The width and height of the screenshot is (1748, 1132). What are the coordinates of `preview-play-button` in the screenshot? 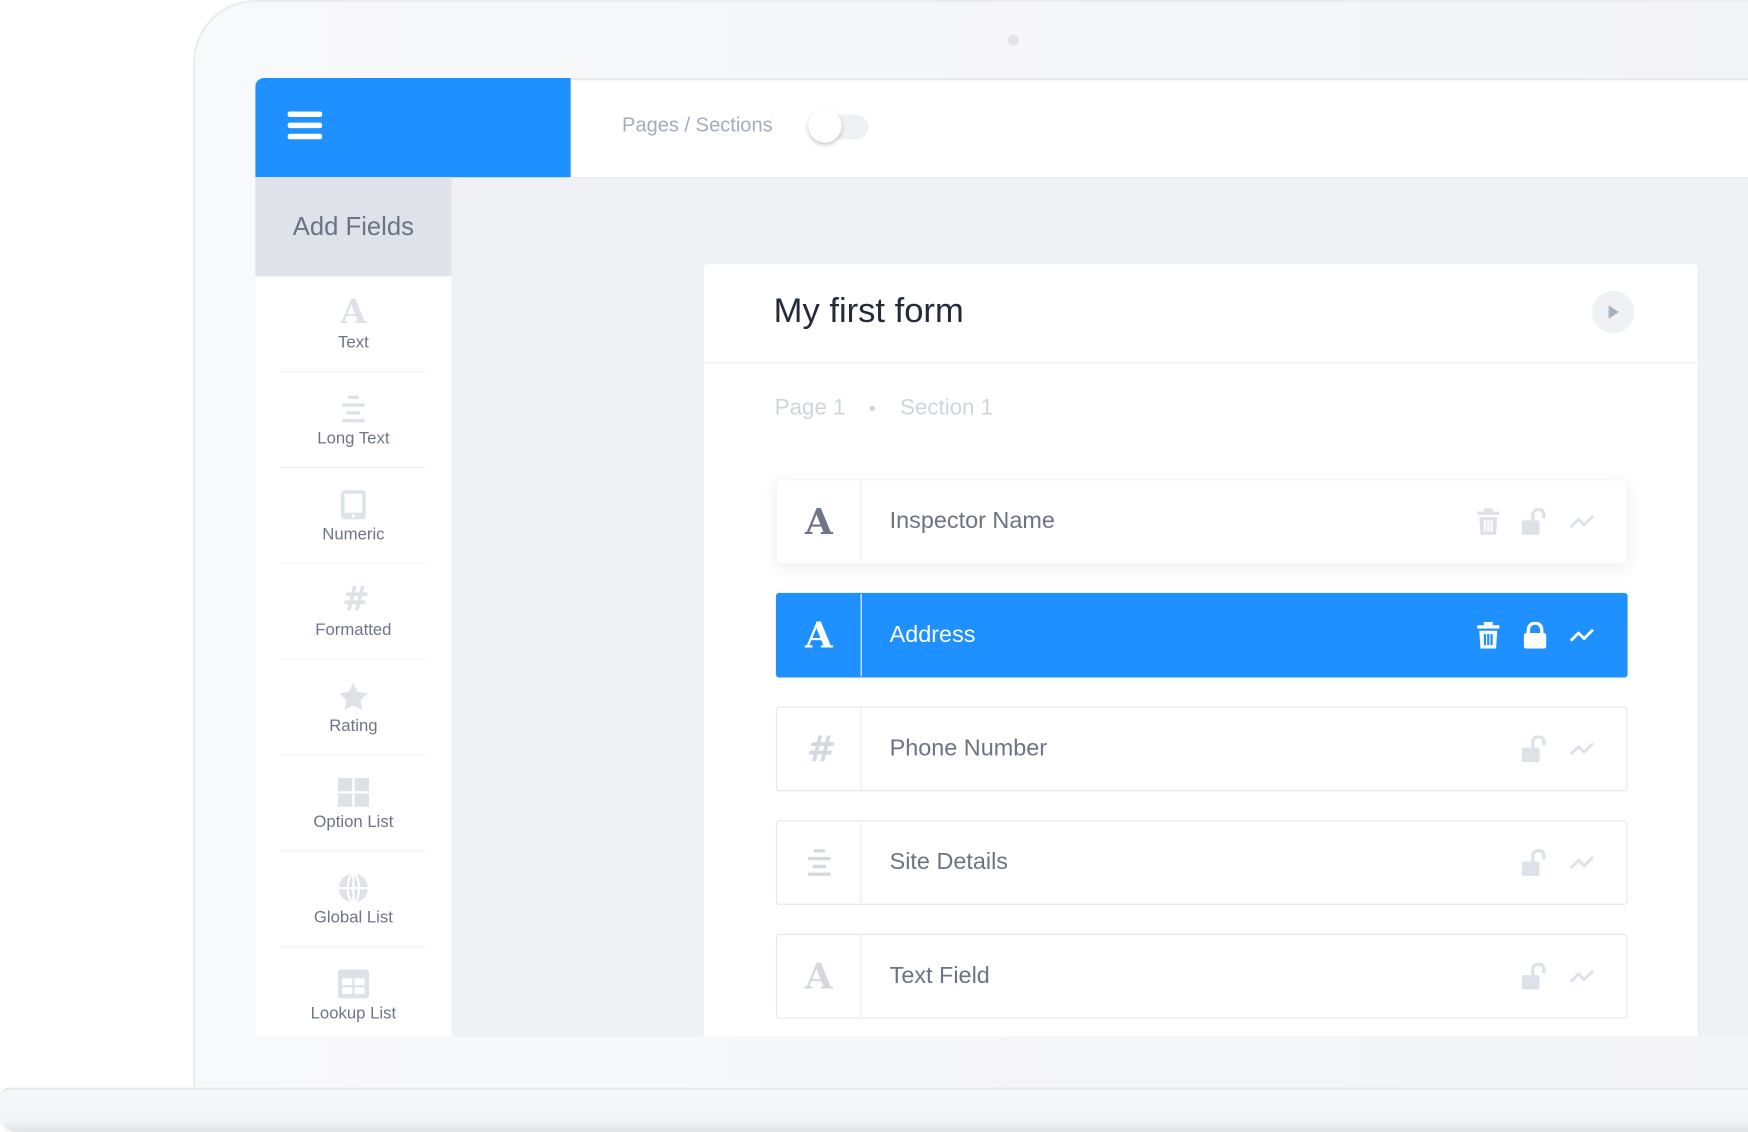 It's located at (1613, 312).